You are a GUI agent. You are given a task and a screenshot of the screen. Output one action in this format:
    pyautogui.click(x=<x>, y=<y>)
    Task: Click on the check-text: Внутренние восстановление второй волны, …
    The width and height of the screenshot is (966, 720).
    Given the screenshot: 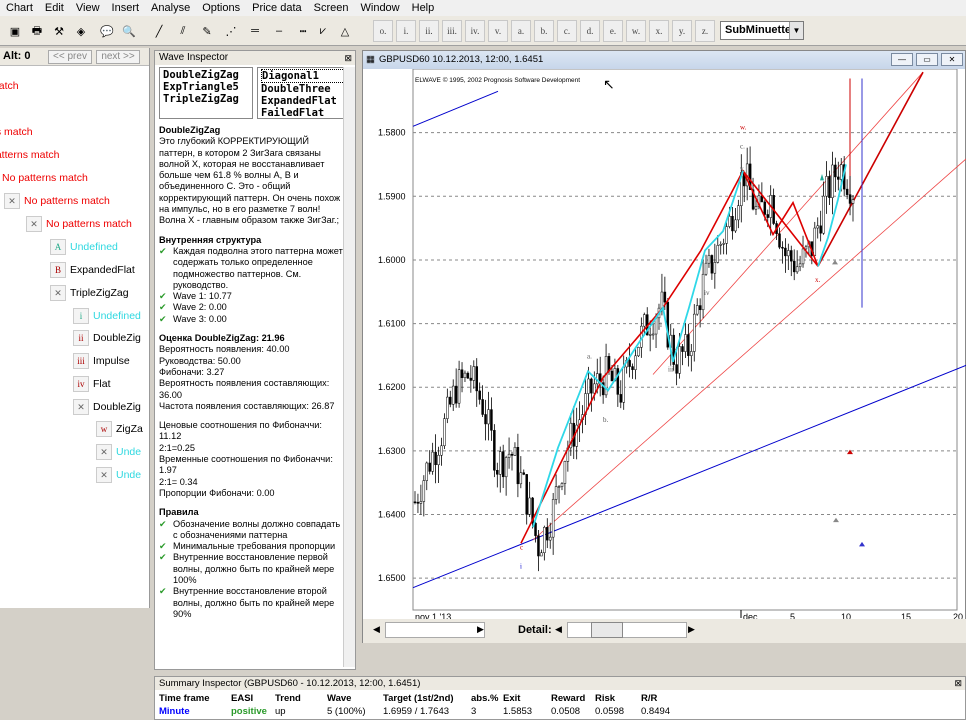 What is the action you would take?
    pyautogui.click(x=254, y=602)
    